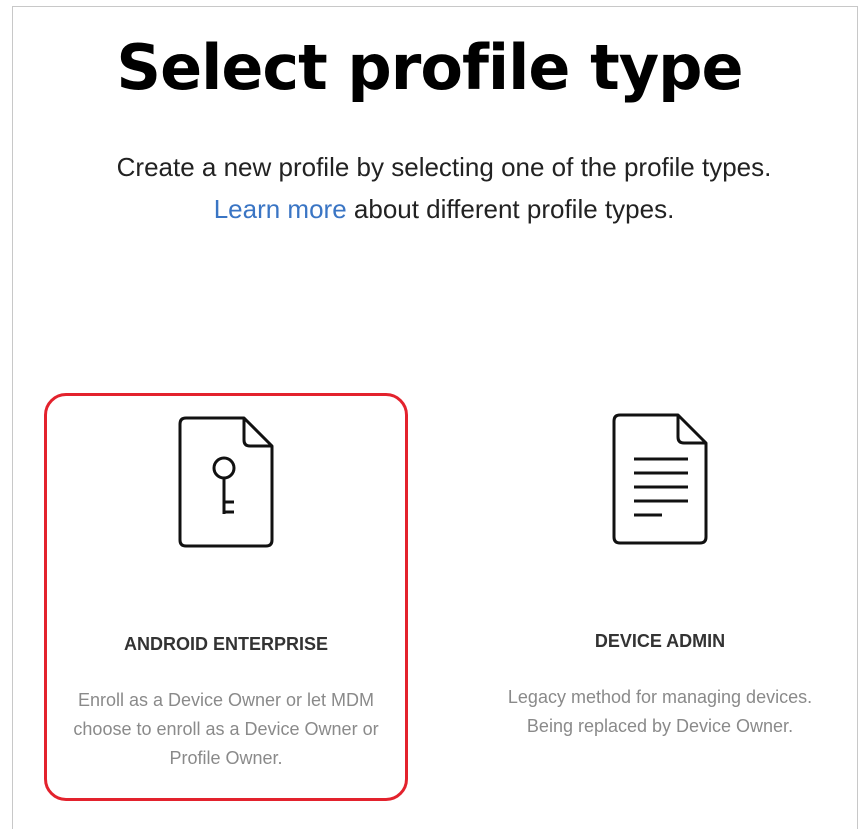 This screenshot has height=829, width=859. I want to click on page-title: Select profile type, so click(429, 67).